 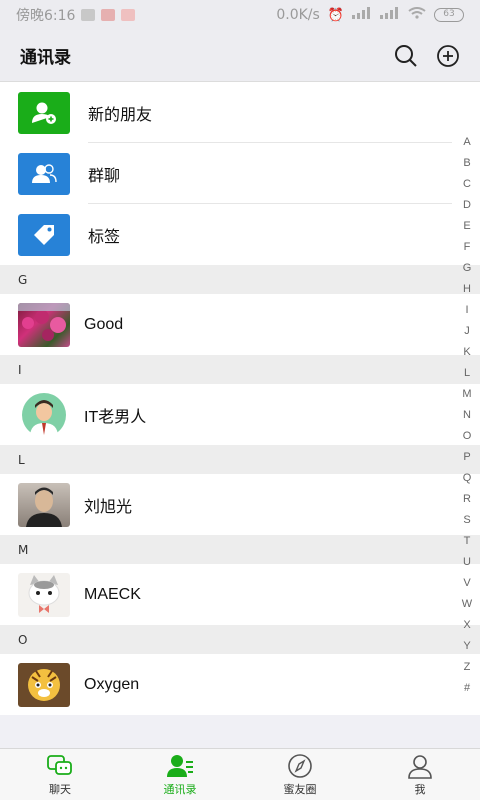 What do you see at coordinates (467, 562) in the screenshot?
I see `index-letter: U` at bounding box center [467, 562].